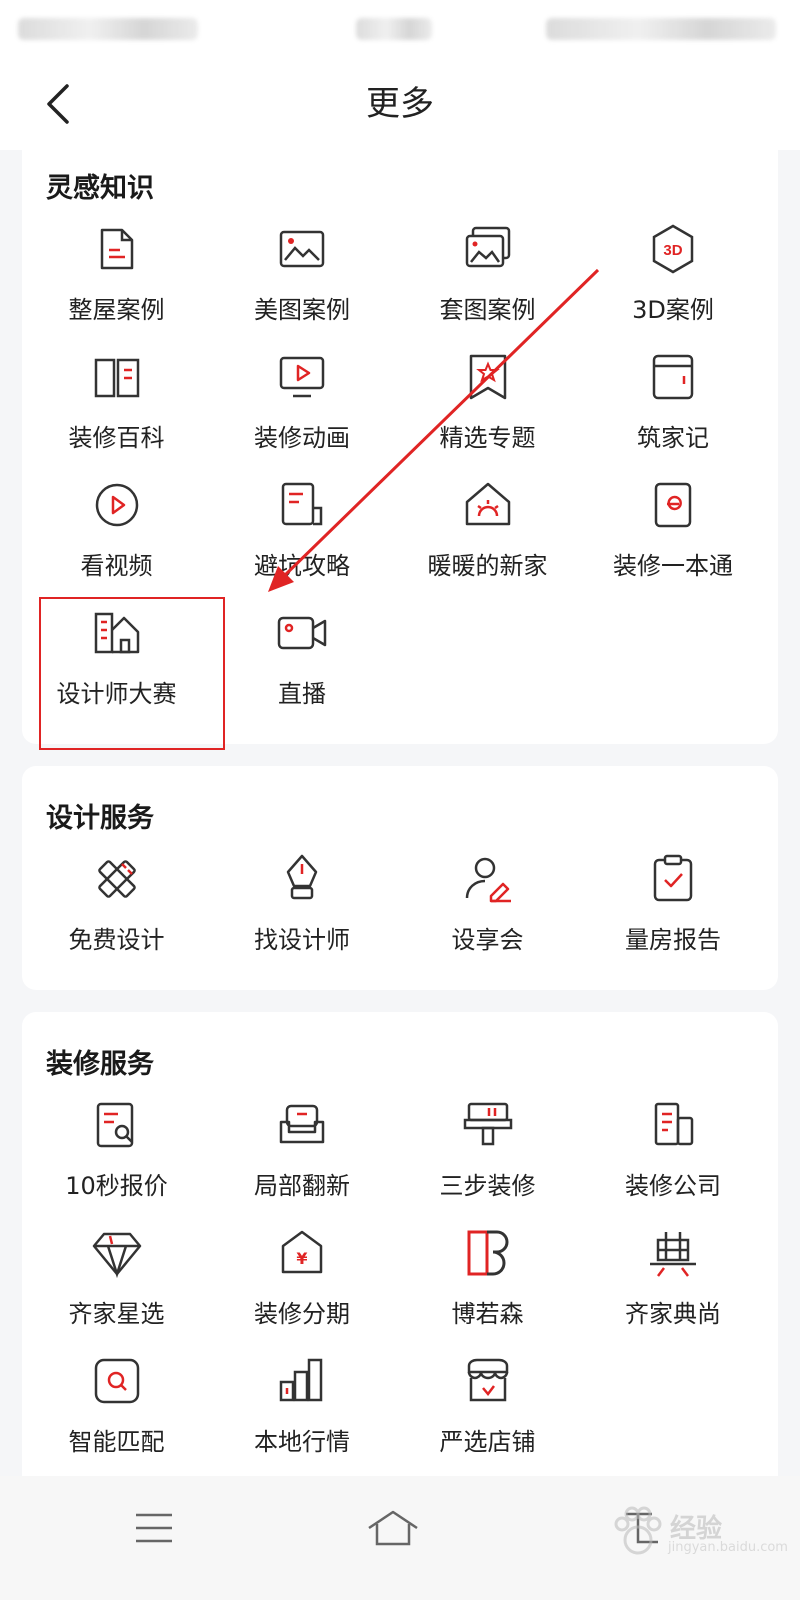  I want to click on home-button, so click(393, 1528).